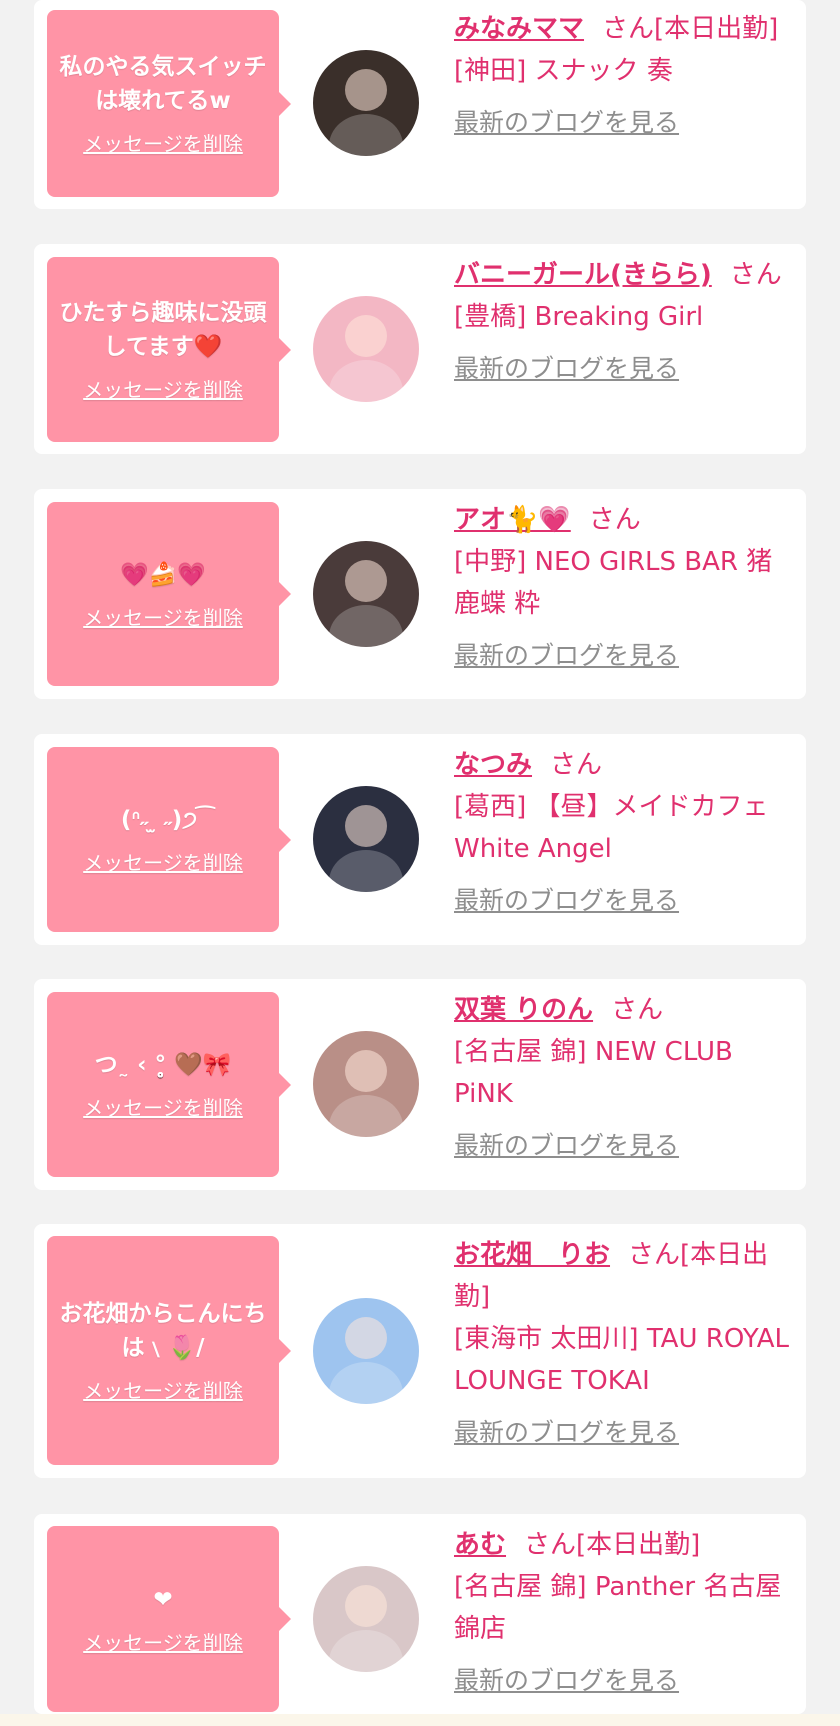  I want to click on message-text: お花畑からこんにちは﹨🌷/, so click(163, 1331).